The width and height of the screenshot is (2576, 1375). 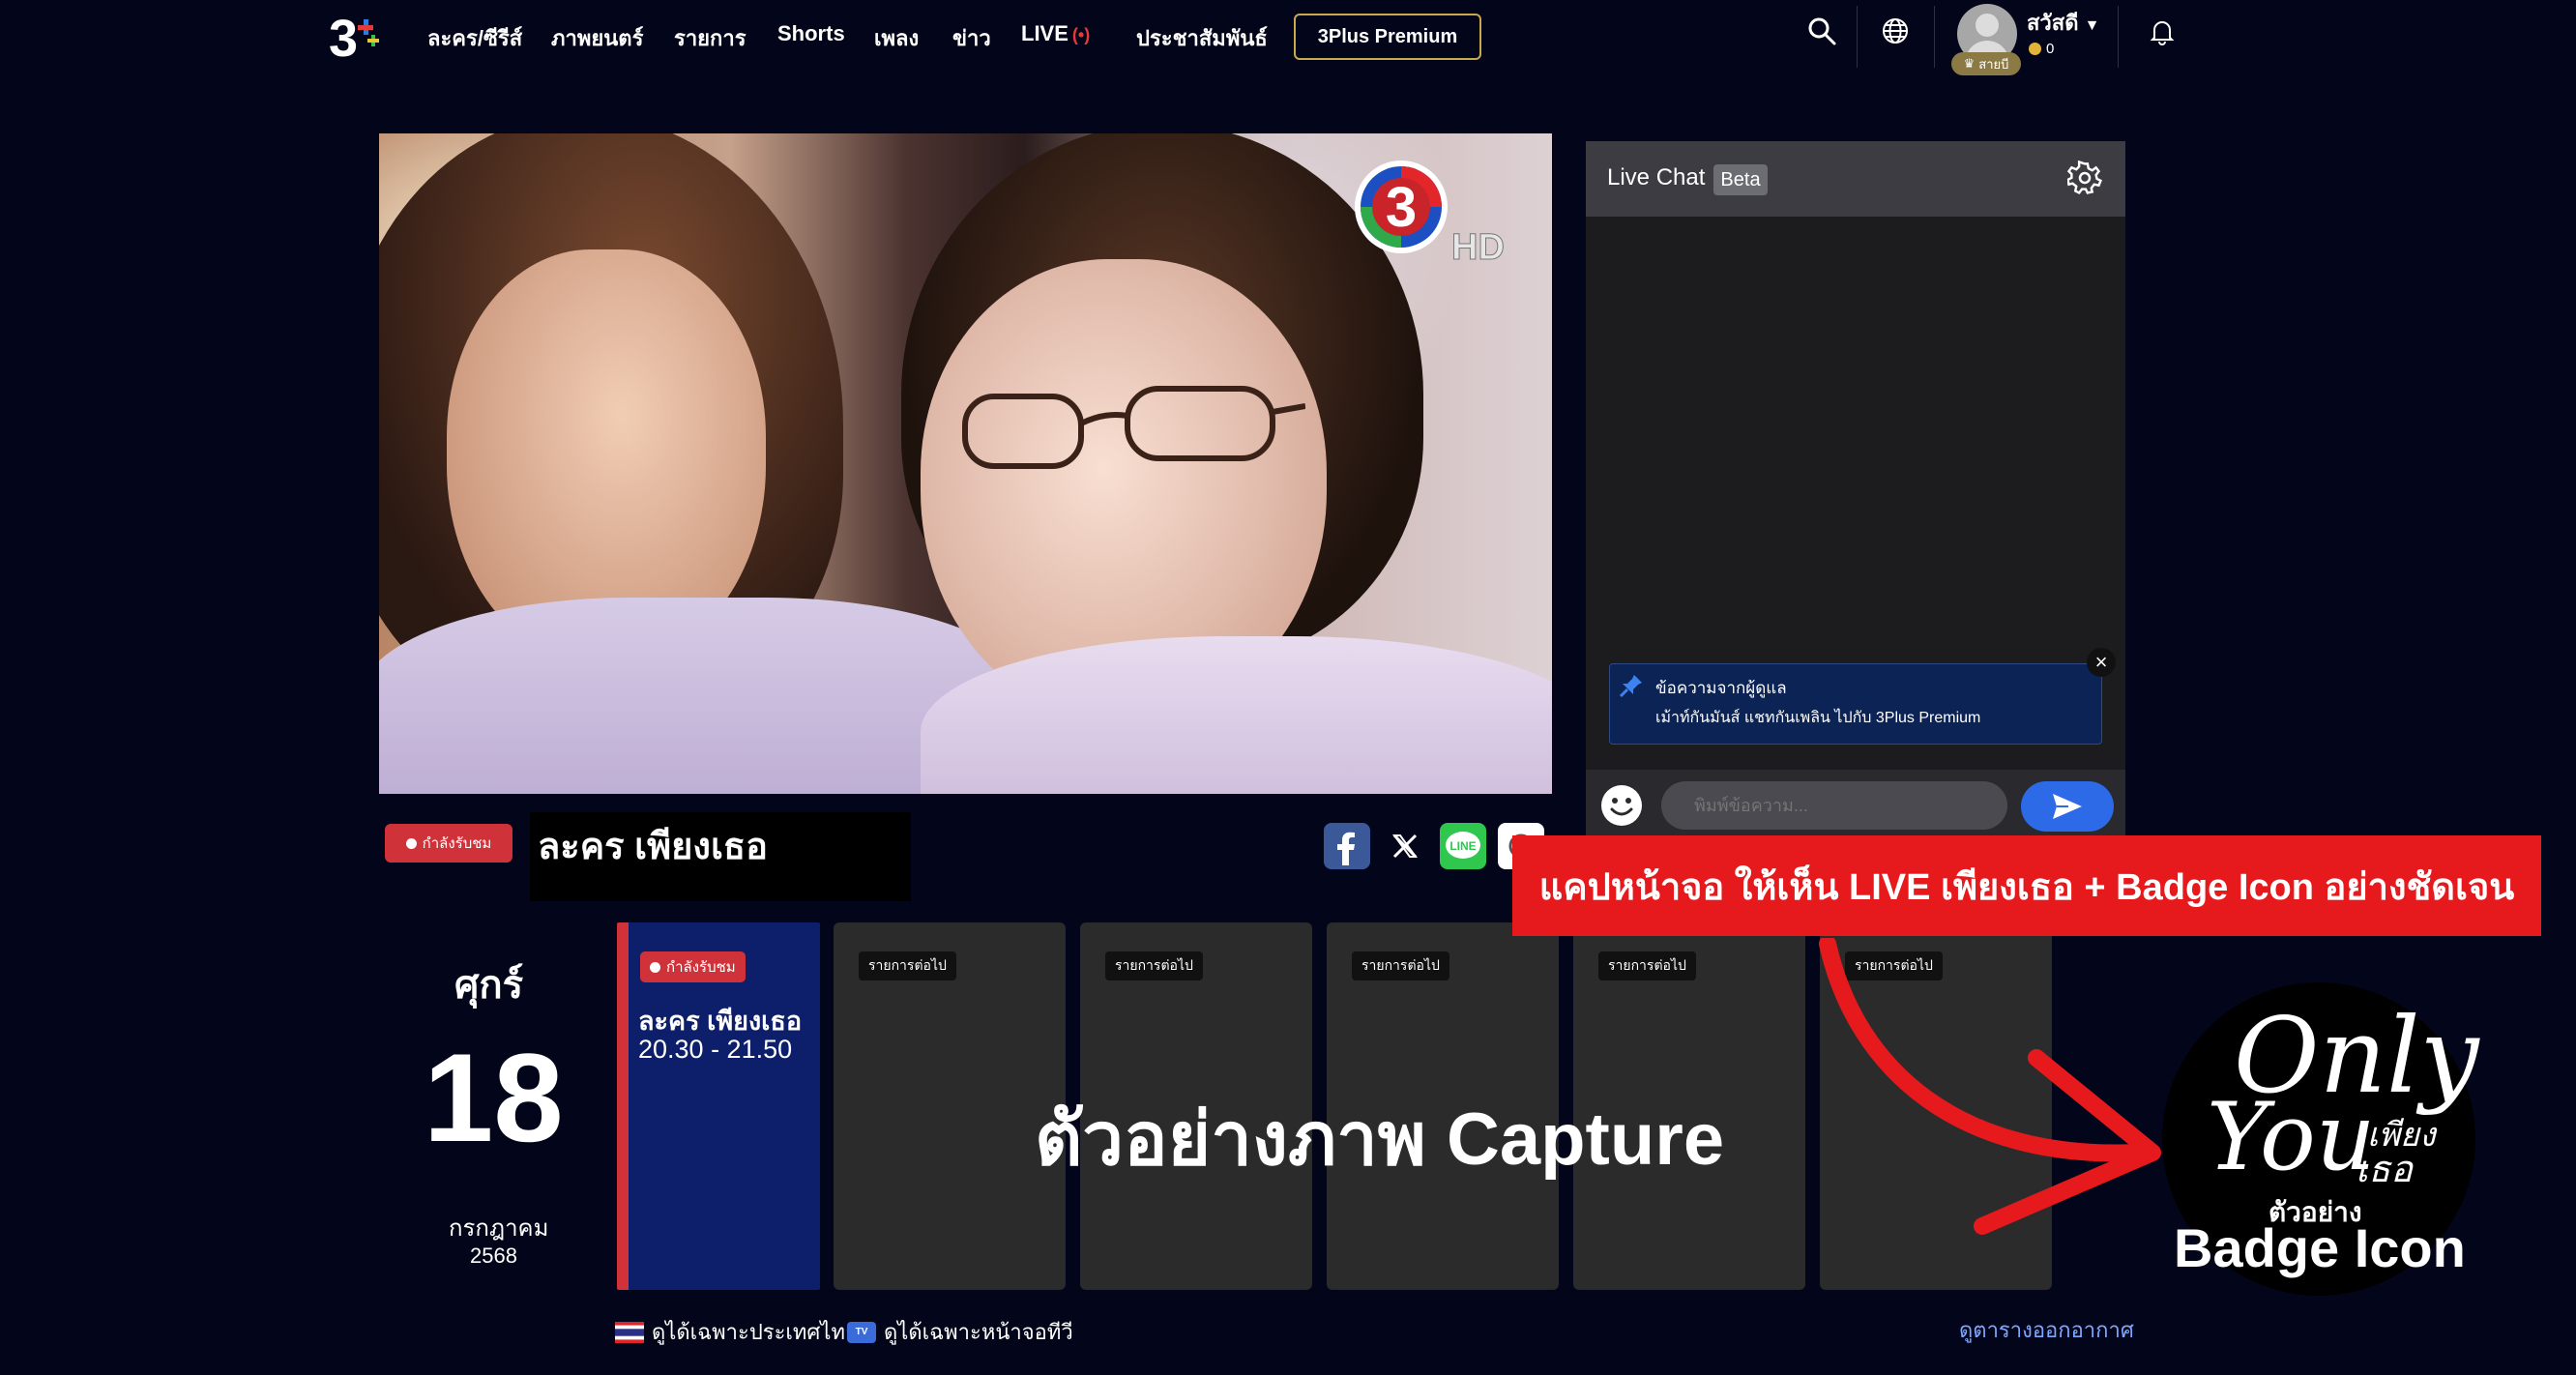 I want to click on nav-shorts: Shorts, so click(x=811, y=33).